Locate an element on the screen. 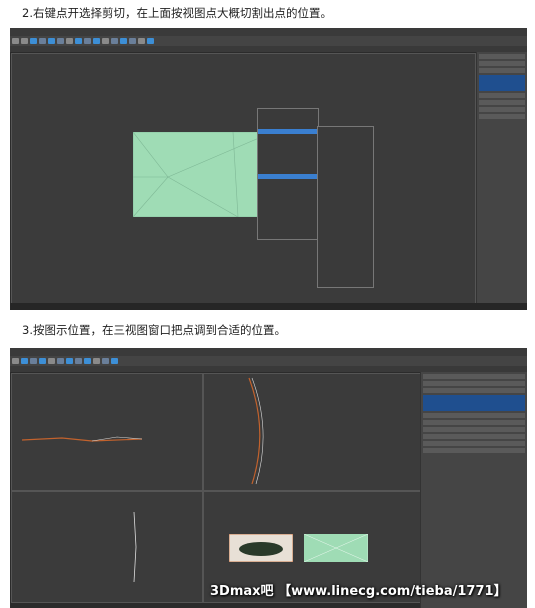 The width and height of the screenshot is (535, 608). step-2-text: 2.右键点开选择剪切，在上面按视图点大概切割出点的位置。 is located at coordinates (177, 13).